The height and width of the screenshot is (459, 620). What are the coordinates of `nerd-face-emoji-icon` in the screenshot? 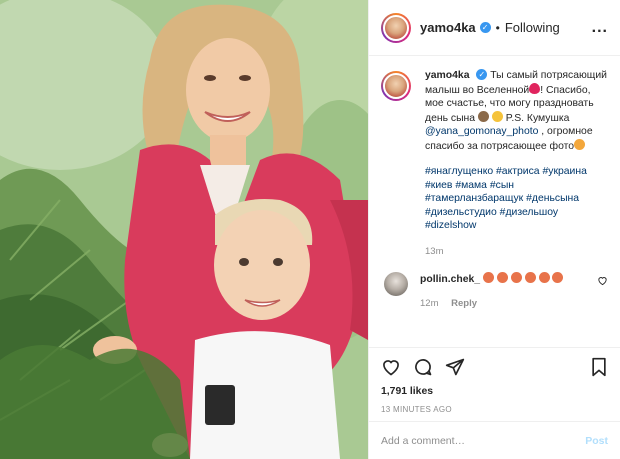 It's located at (497, 116).